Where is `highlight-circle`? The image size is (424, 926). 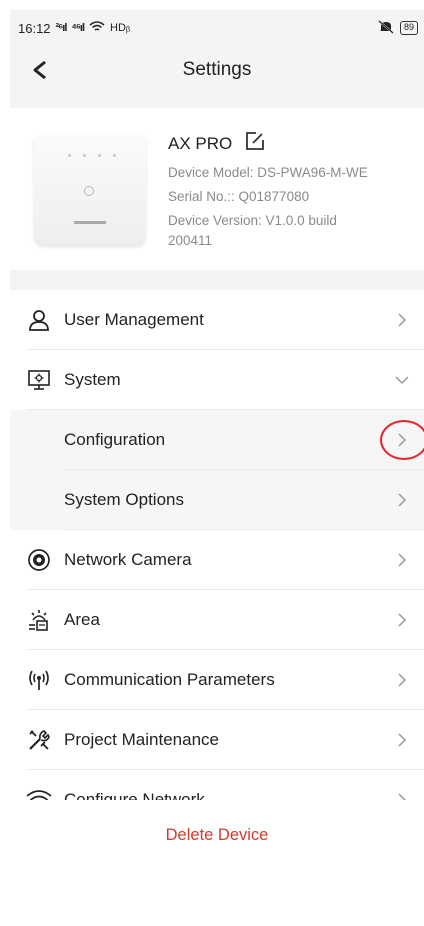
highlight-circle is located at coordinates (402, 440).